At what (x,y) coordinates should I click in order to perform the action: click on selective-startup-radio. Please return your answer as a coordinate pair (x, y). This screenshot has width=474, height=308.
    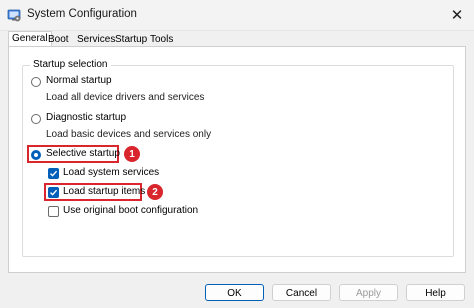
    Looking at the image, I should click on (36, 155).